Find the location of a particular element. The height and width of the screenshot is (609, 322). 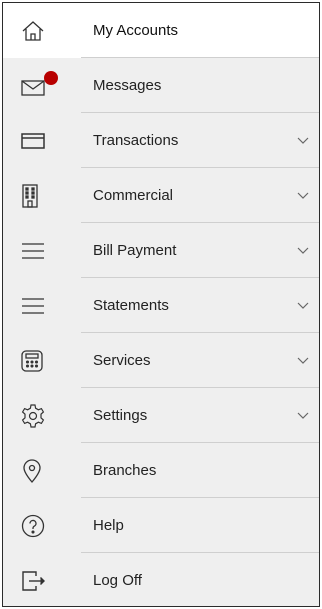

building-icon is located at coordinates (43, 196).